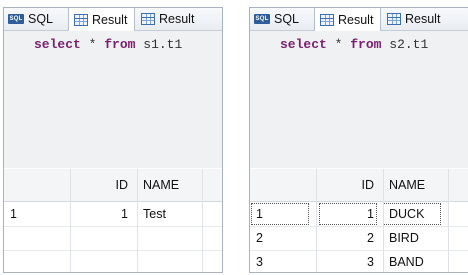  What do you see at coordinates (348, 261) in the screenshot?
I see `cell-id: 3` at bounding box center [348, 261].